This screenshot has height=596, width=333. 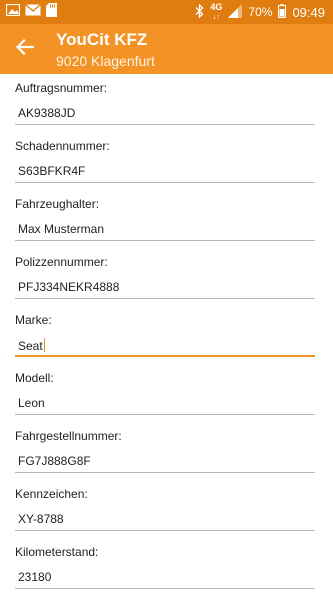 I want to click on kilometerstand-input: 23180, so click(x=34, y=577).